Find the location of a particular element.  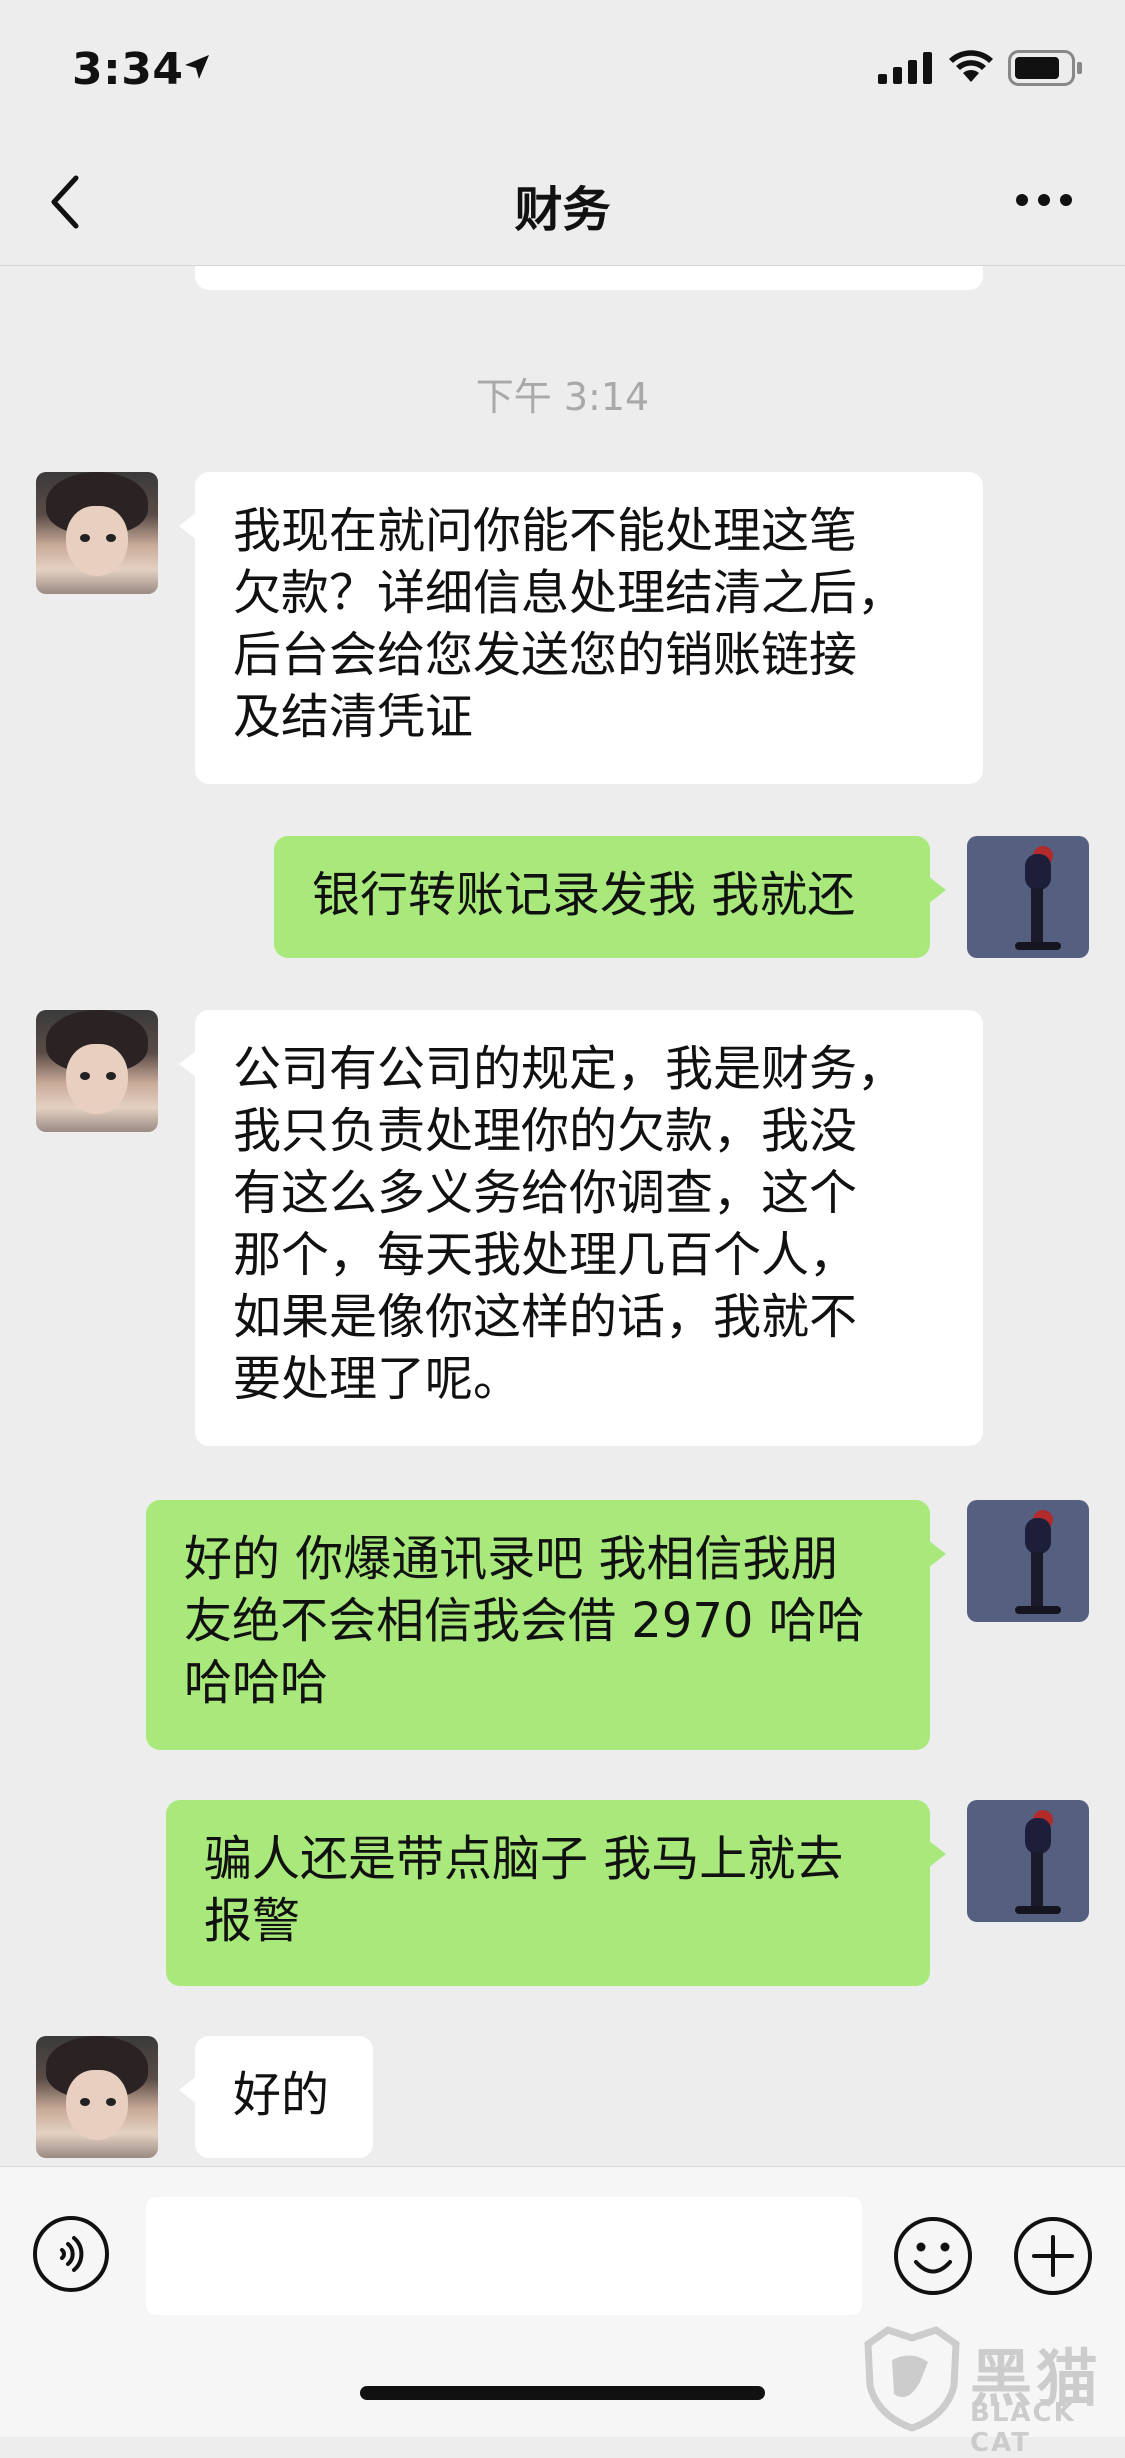

message-bubble-outgoing: 银行转账记录发我 我就还 is located at coordinates (610, 897).